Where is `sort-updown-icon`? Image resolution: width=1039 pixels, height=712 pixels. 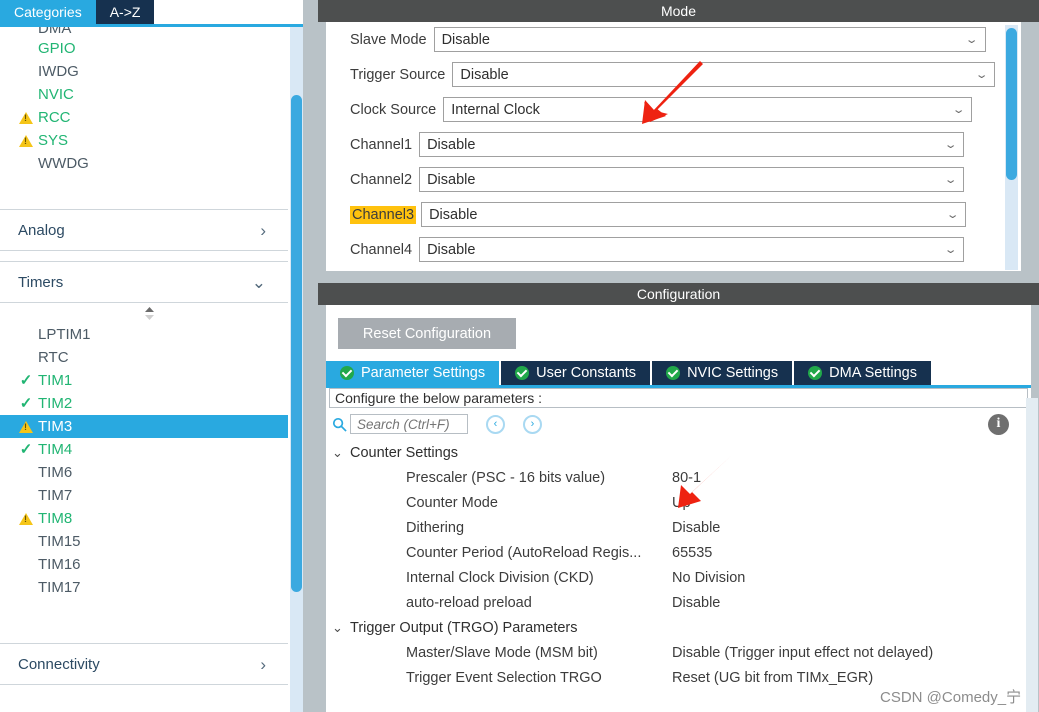
sort-updown-icon is located at coordinates (149, 313).